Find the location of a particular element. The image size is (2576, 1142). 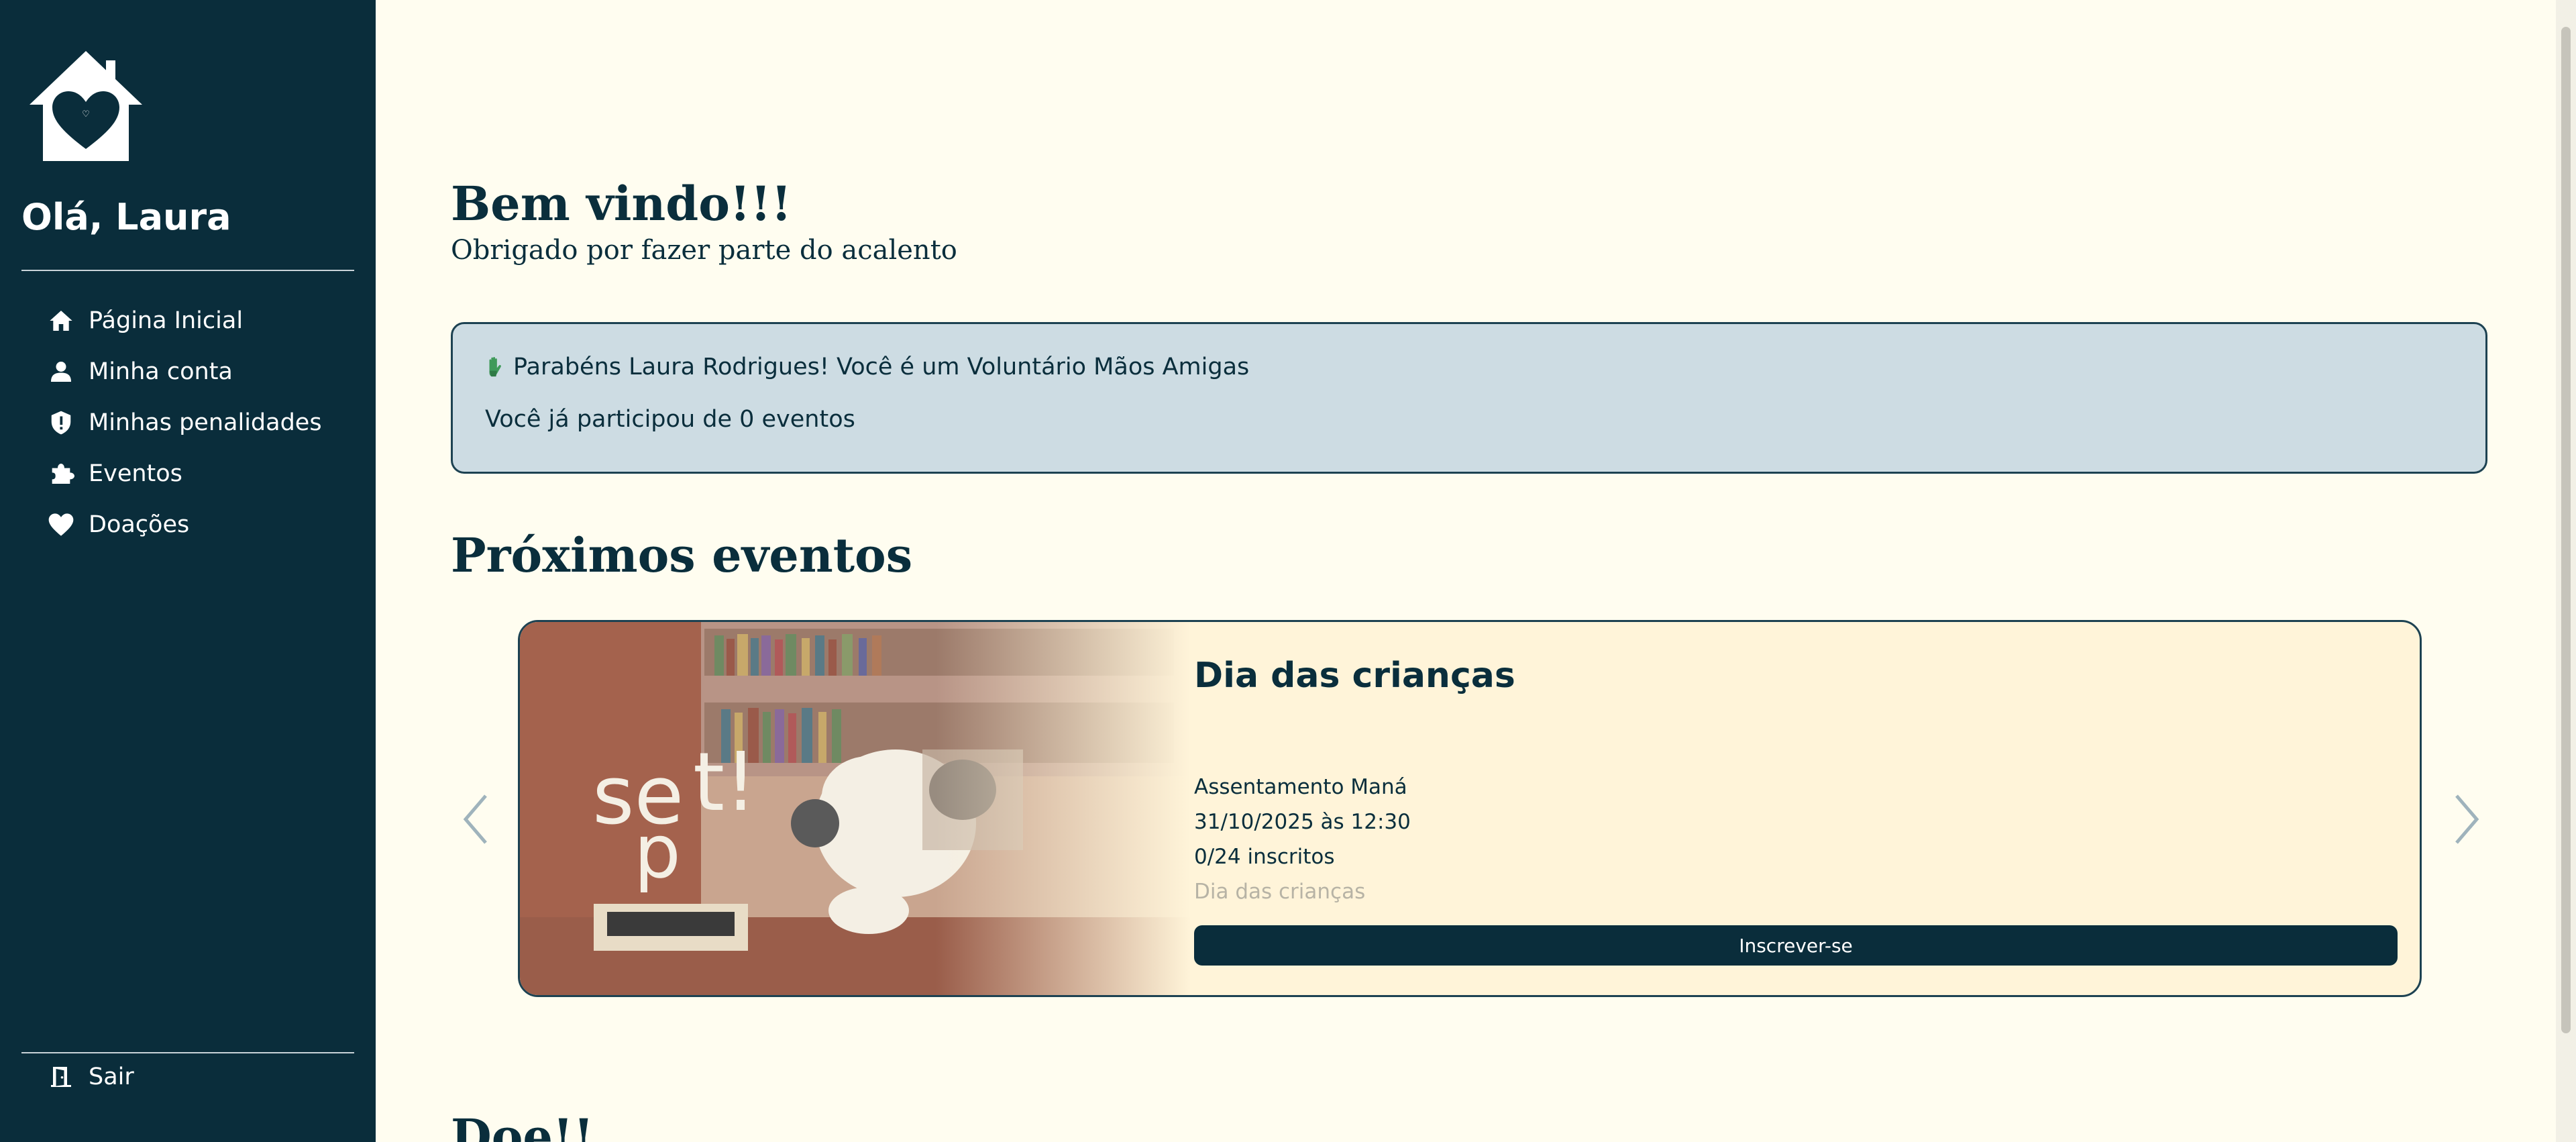

event-location: Assentamento Maná is located at coordinates (1300, 787).